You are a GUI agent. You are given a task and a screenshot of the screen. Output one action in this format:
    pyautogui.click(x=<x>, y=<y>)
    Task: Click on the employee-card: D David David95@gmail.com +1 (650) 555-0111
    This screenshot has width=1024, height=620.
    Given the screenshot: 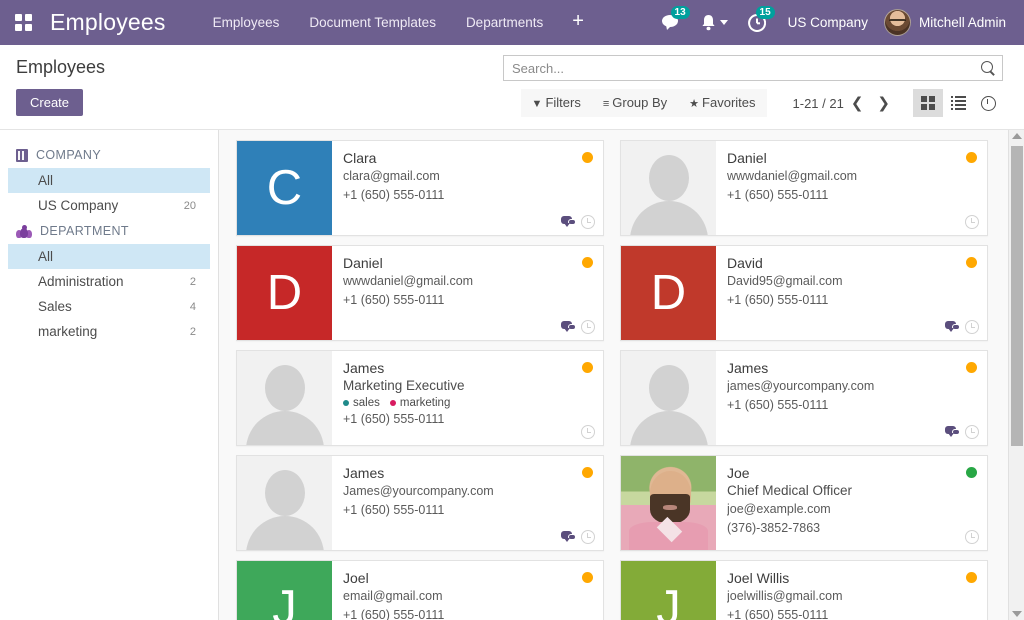 What is the action you would take?
    pyautogui.click(x=804, y=293)
    